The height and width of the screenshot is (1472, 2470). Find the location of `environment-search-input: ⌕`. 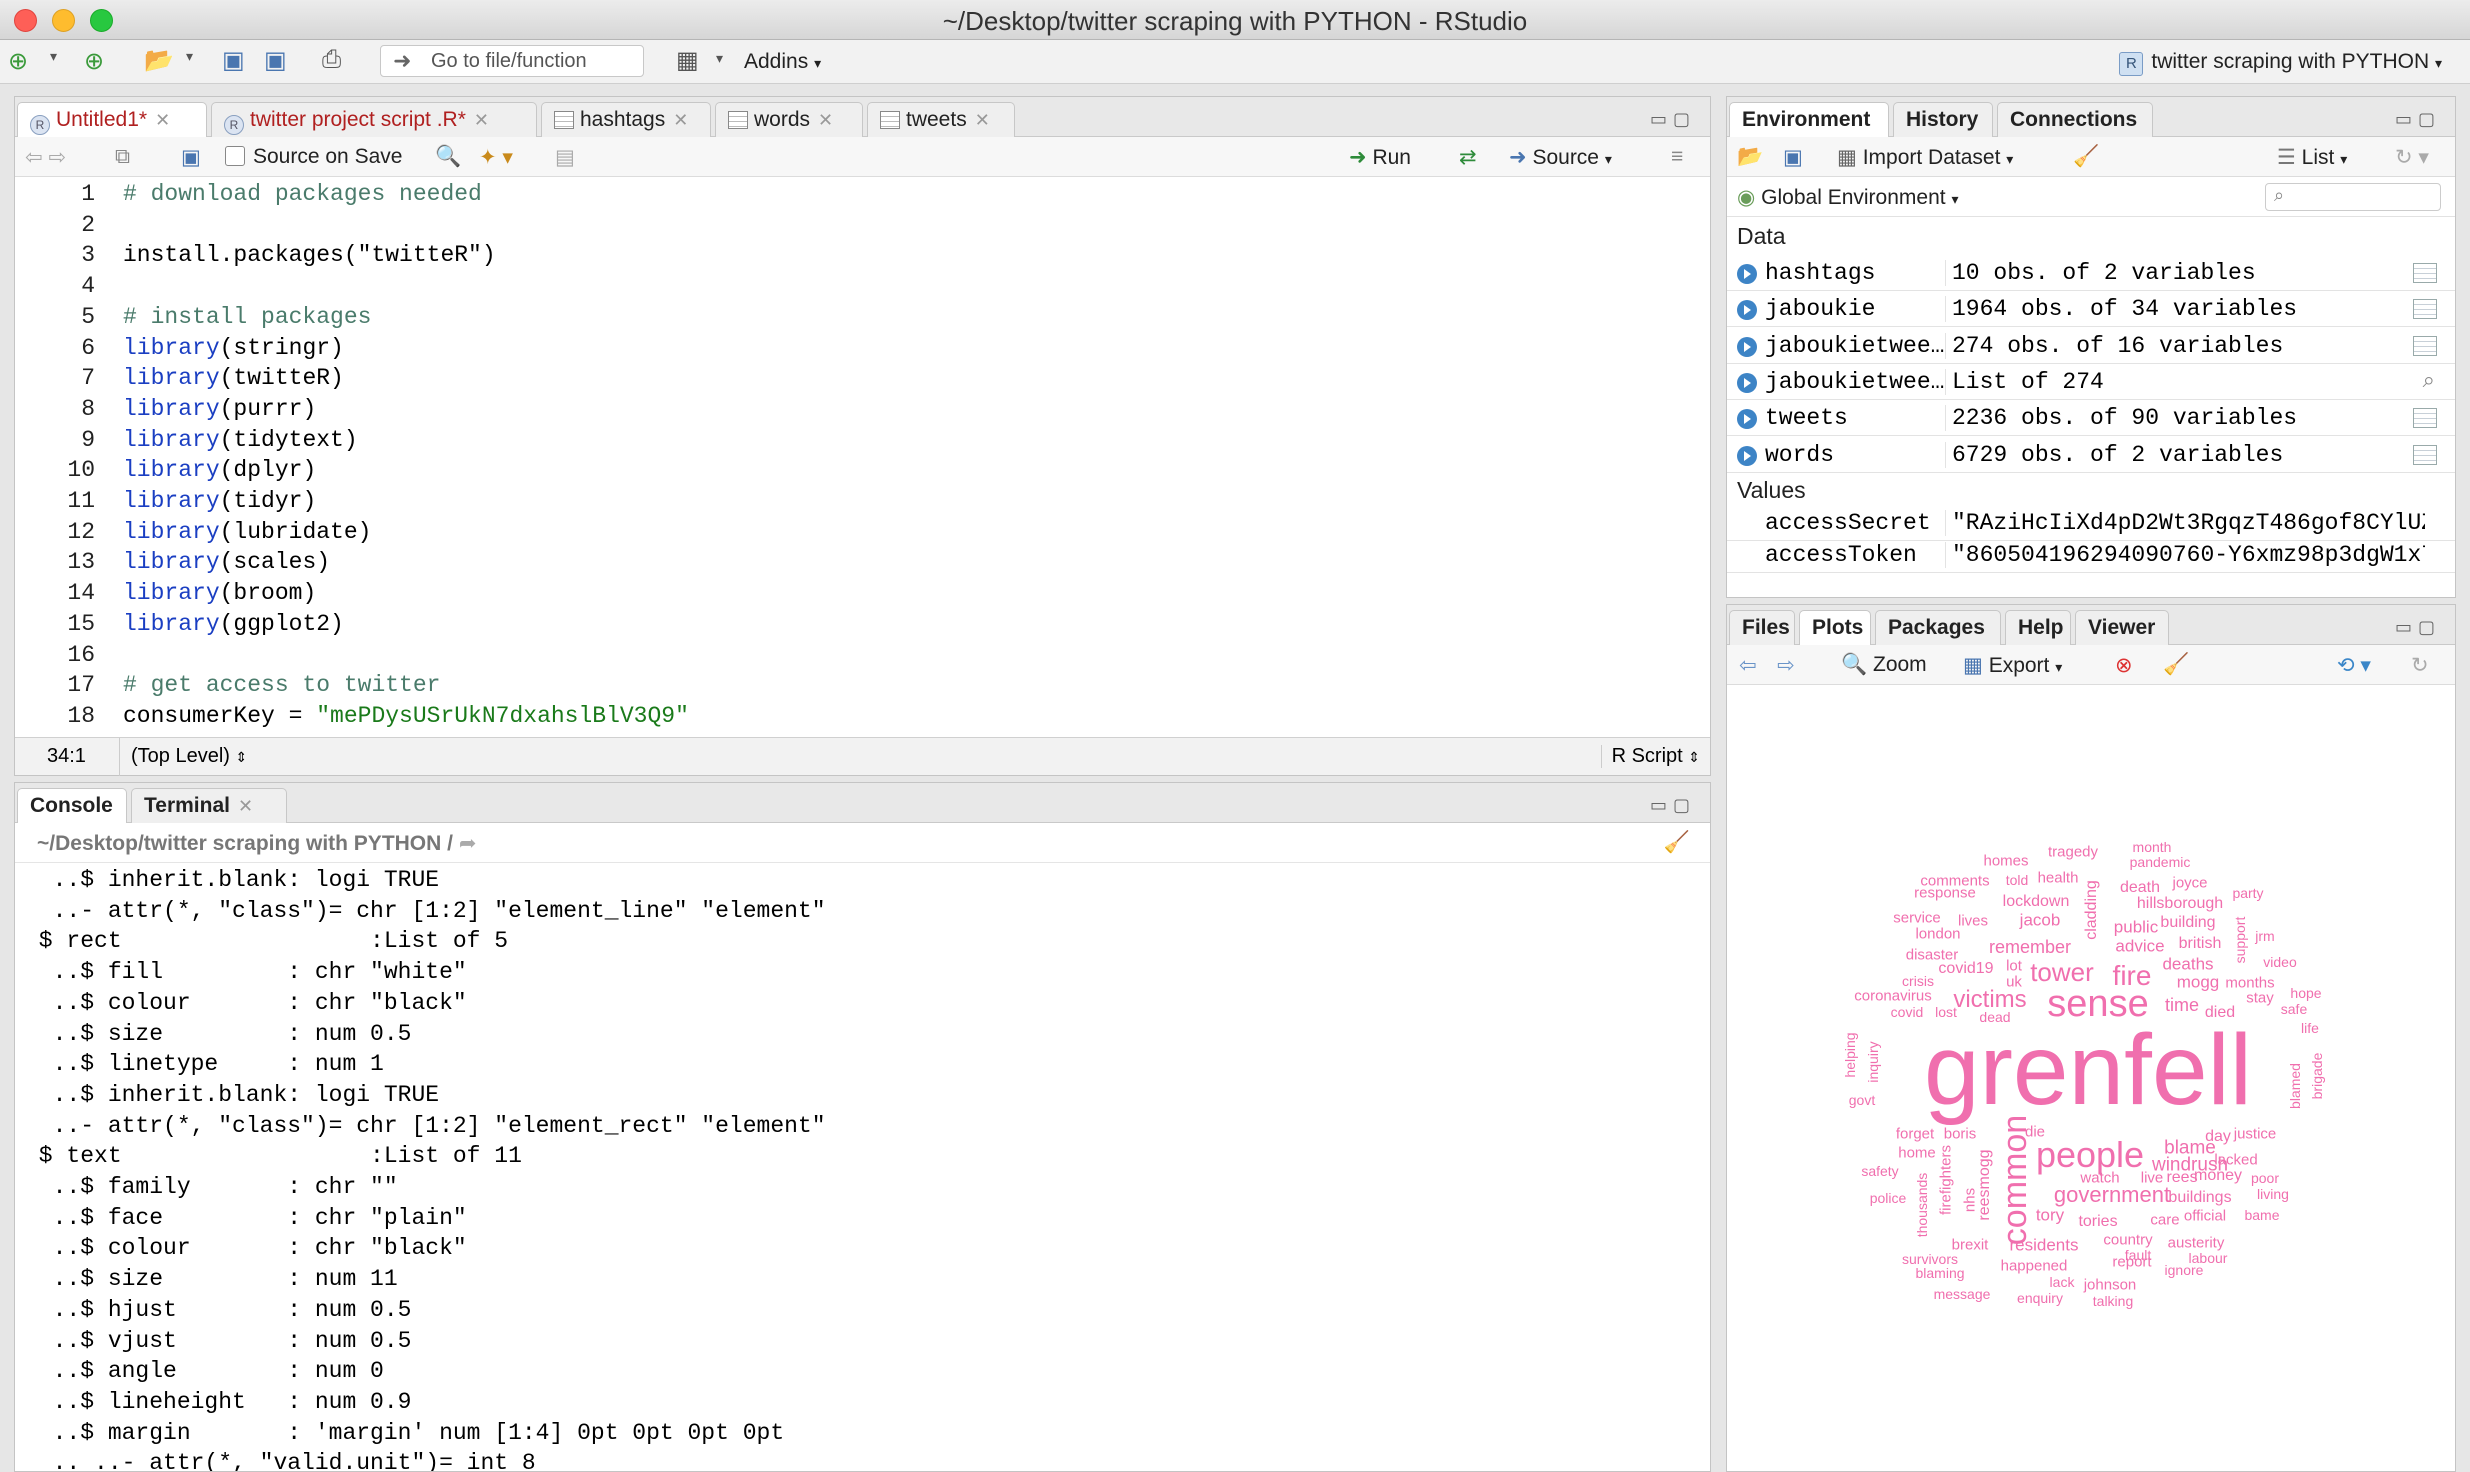

environment-search-input: ⌕ is located at coordinates (2353, 197).